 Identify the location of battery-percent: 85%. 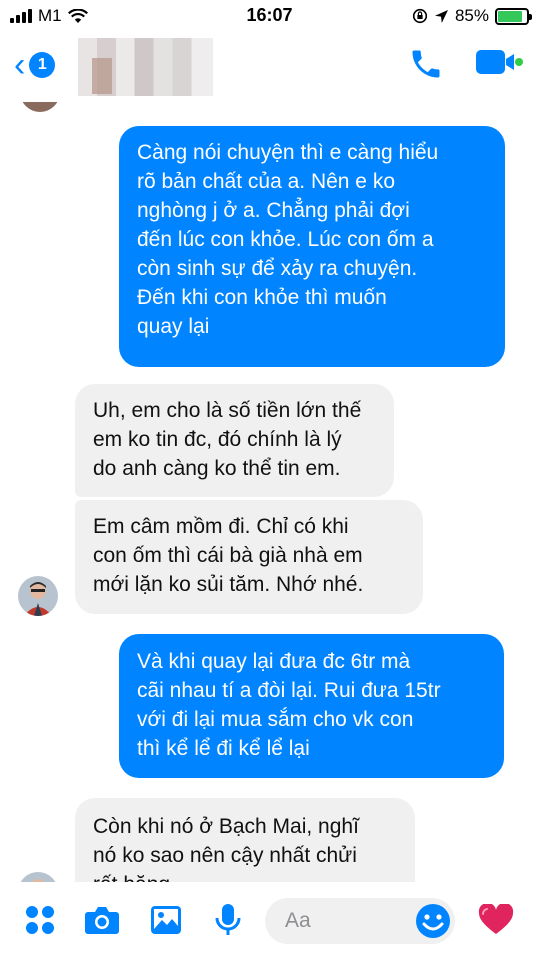
(471, 15).